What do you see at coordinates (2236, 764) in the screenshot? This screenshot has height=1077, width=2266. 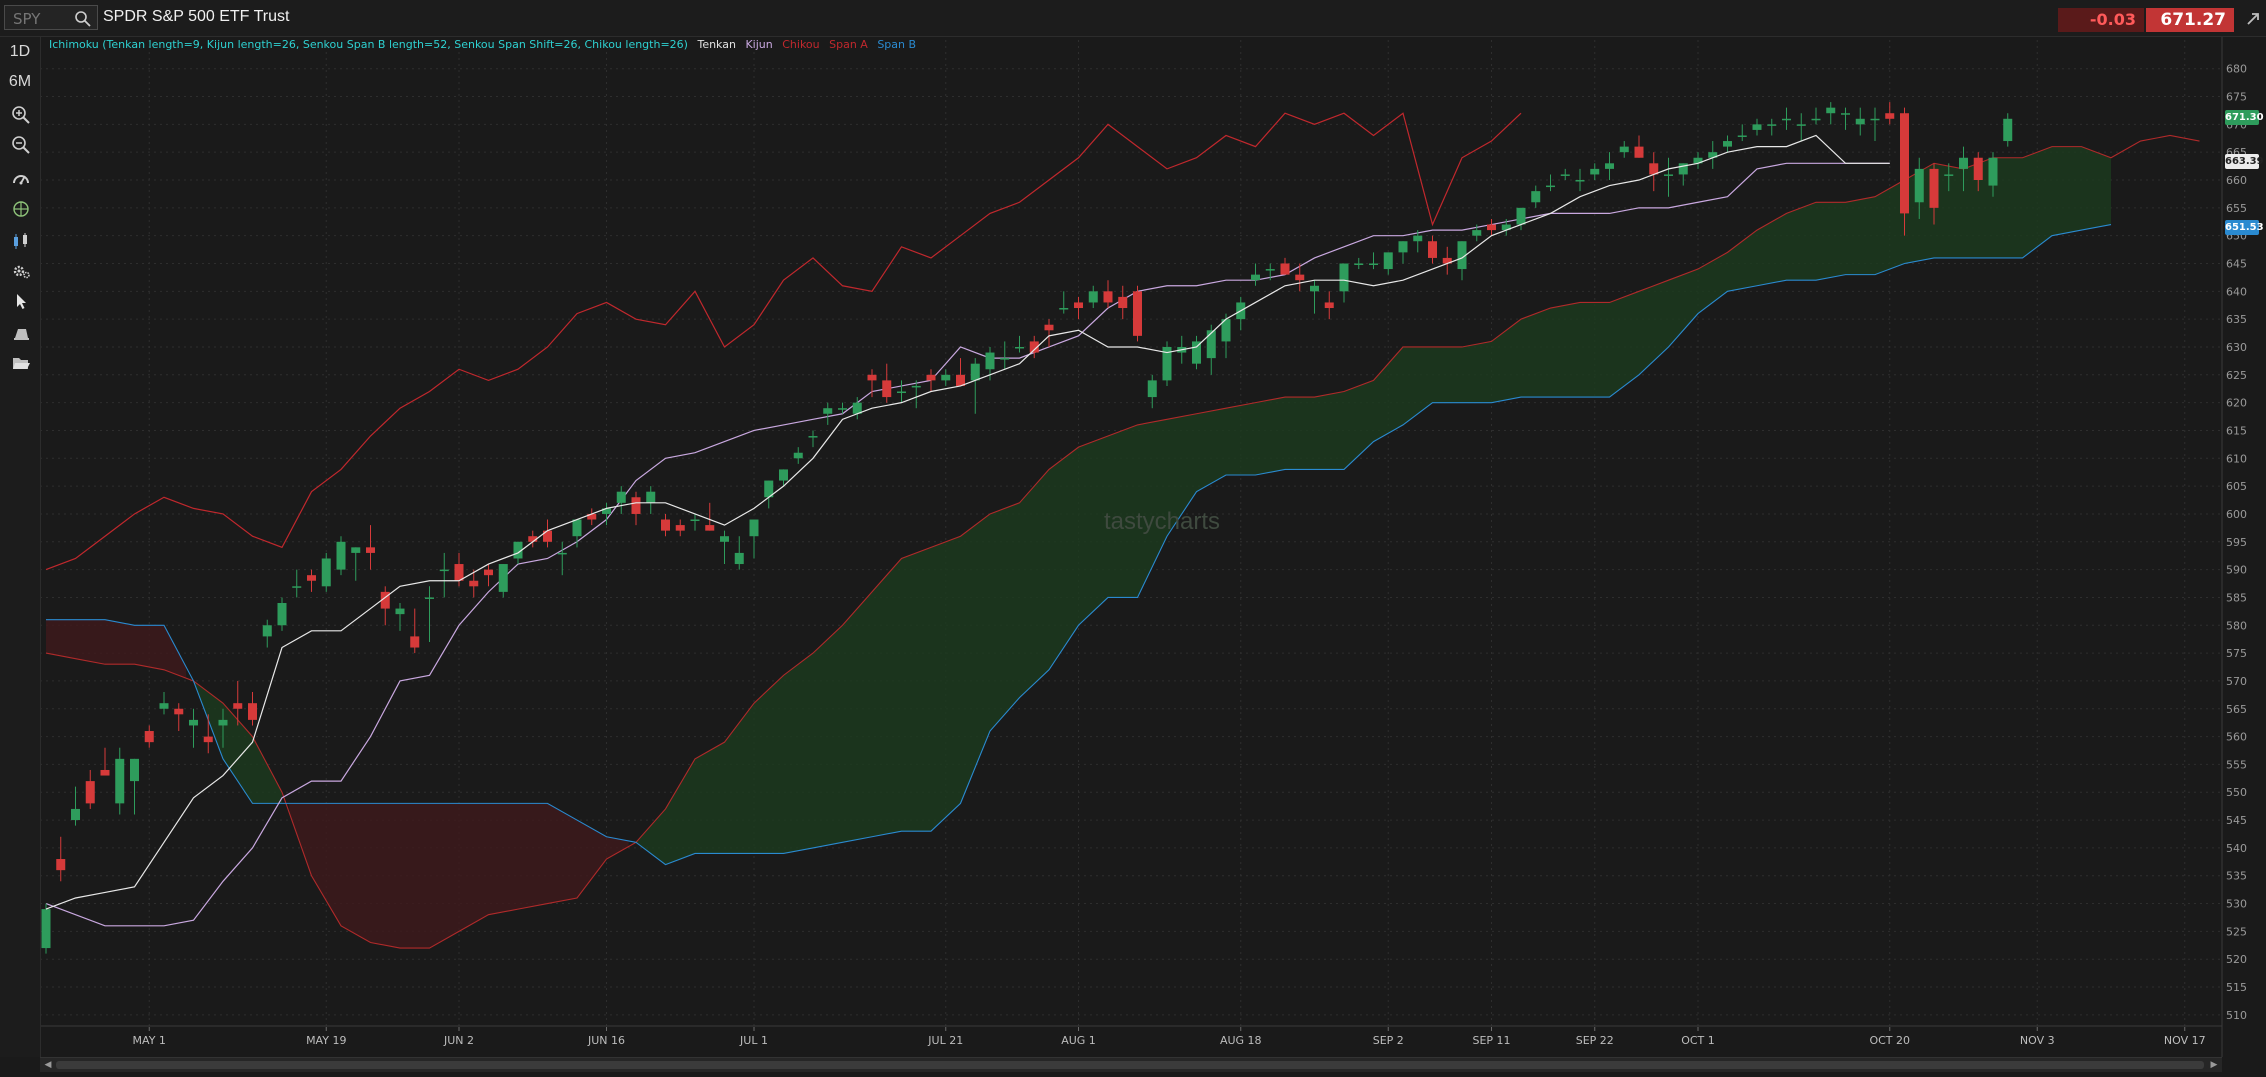 I see `y-tick-label: 555` at bounding box center [2236, 764].